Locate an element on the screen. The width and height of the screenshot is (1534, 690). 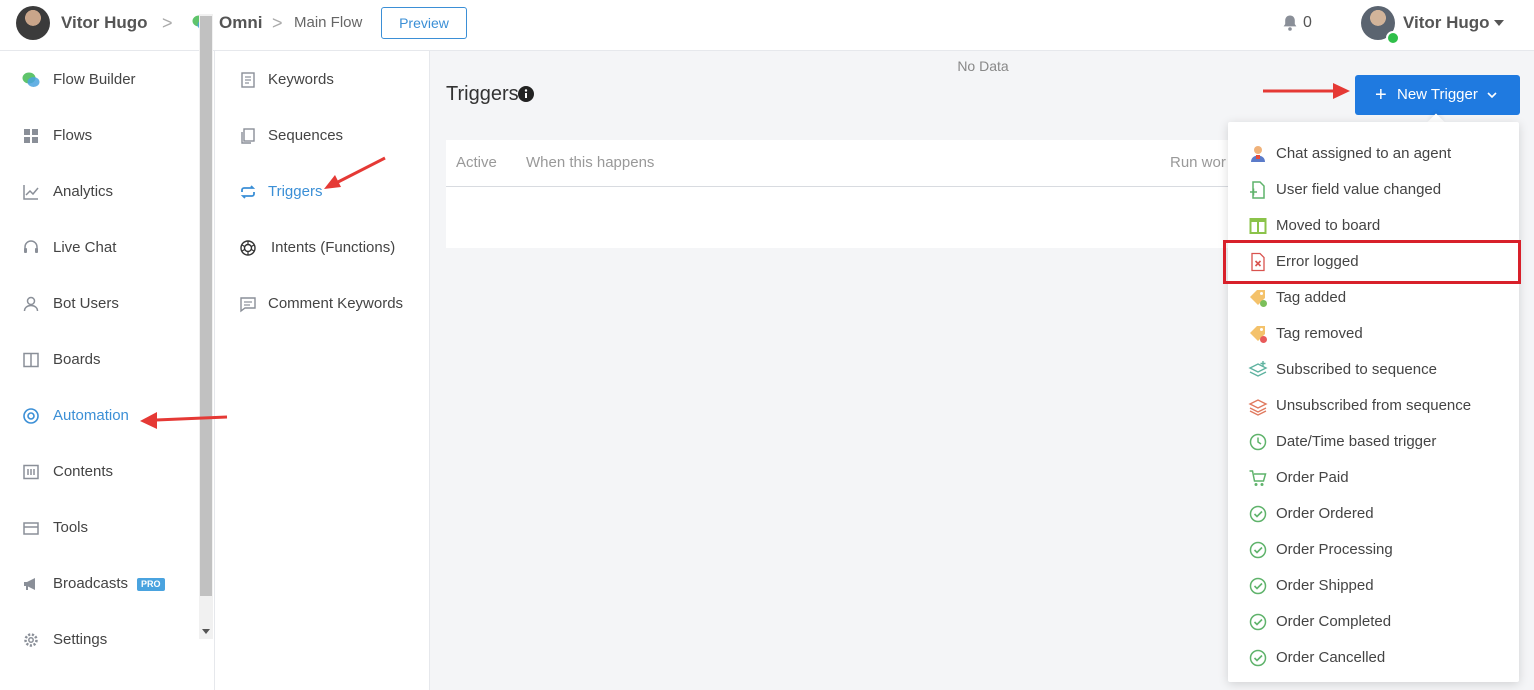
sidebar-item-label: Flows is located at coordinates (73, 135).